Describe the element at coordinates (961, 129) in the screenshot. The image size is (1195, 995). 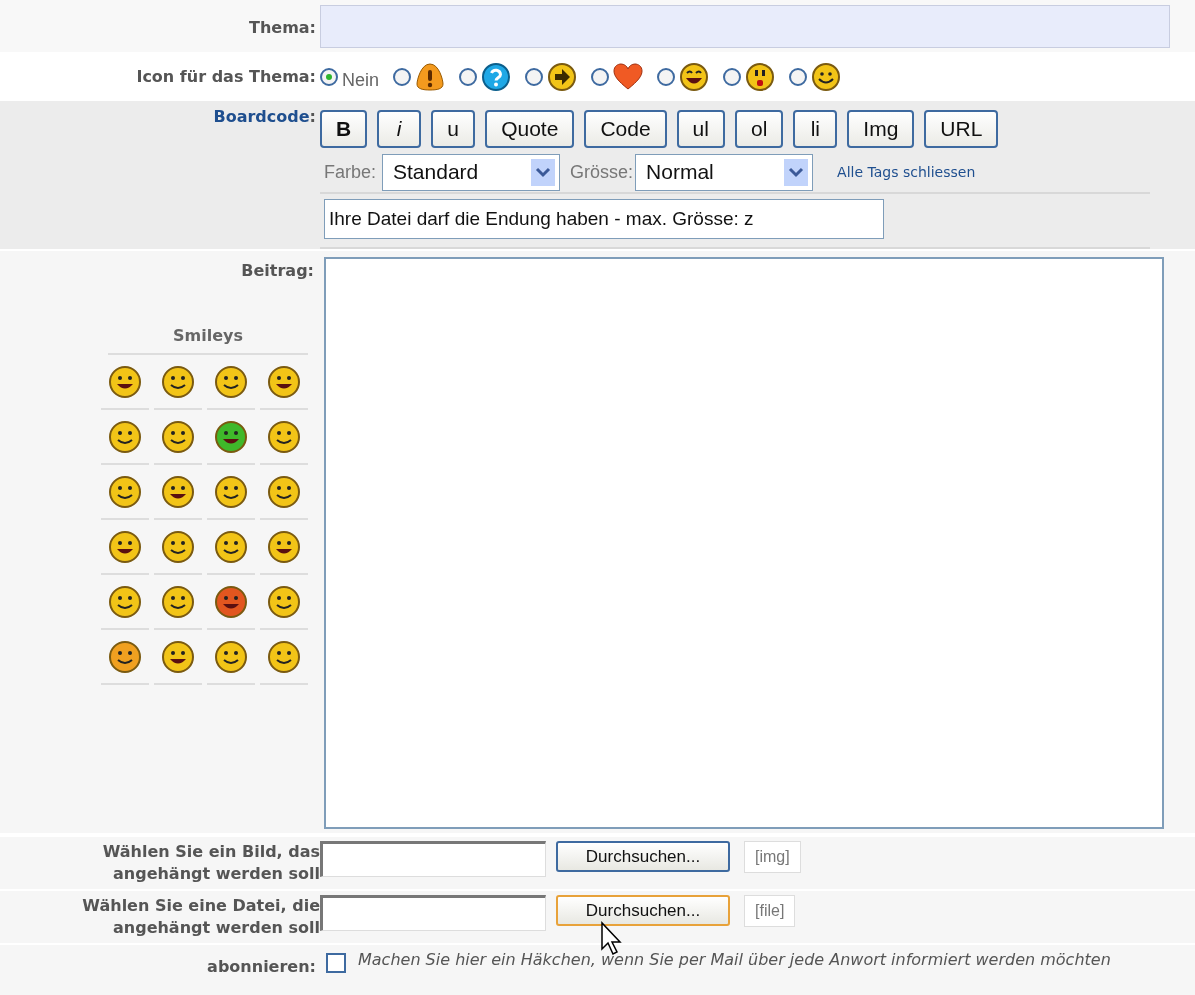
I see `format-button: URL` at that location.